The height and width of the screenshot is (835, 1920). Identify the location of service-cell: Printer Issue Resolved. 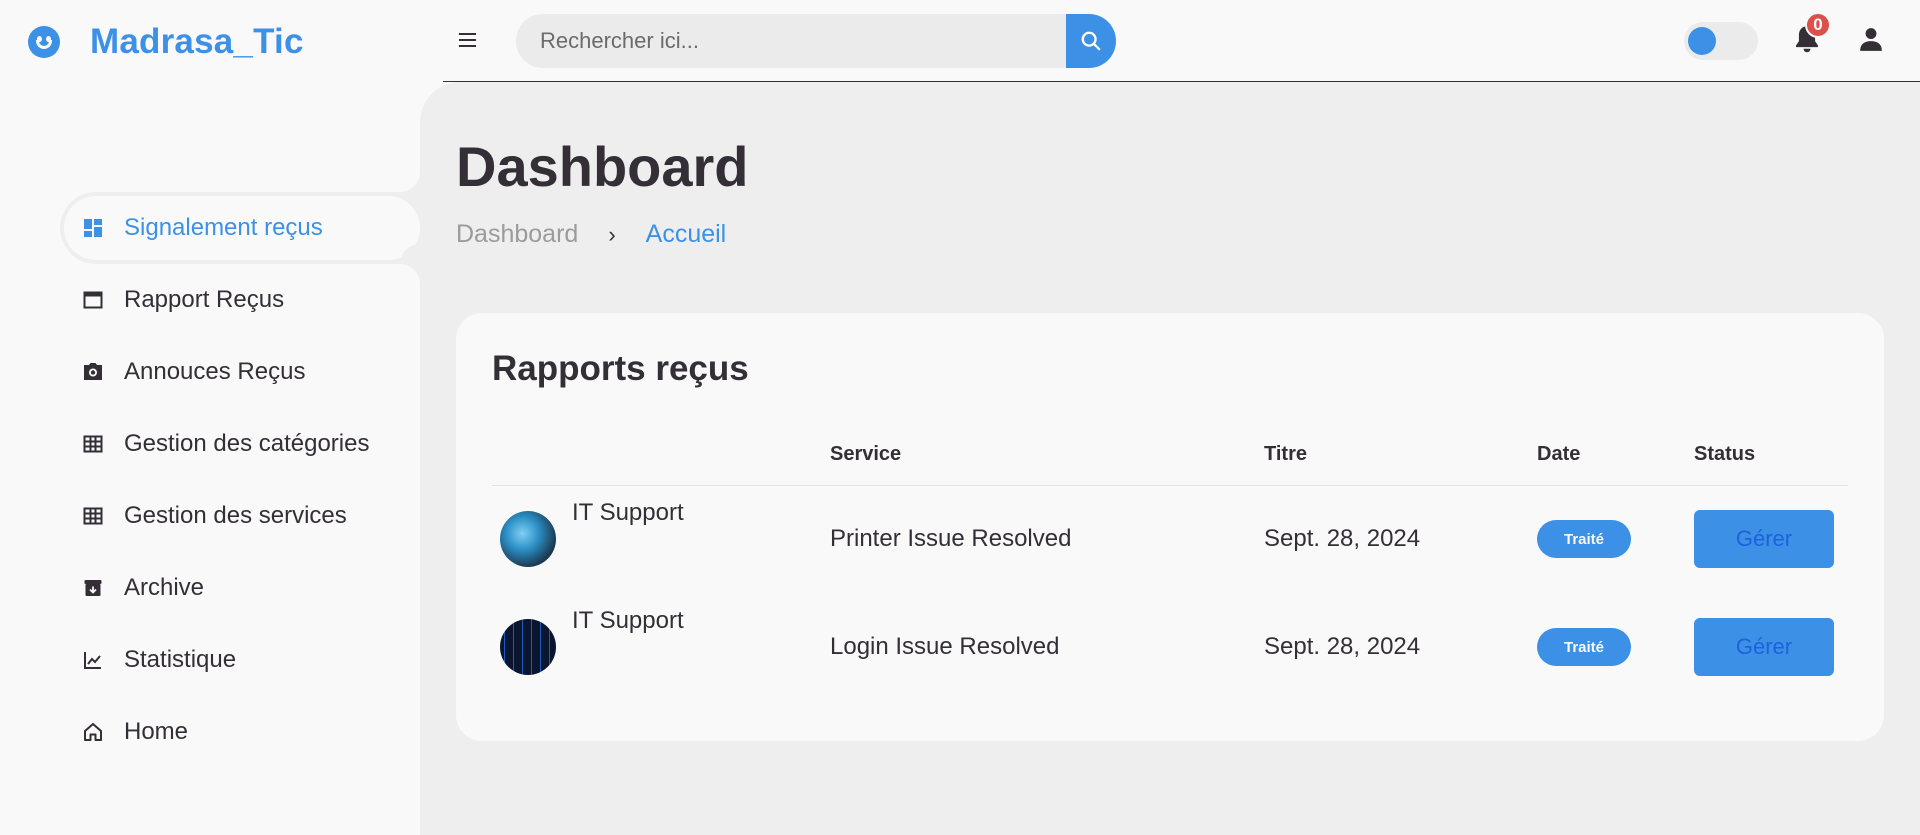
(951, 539).